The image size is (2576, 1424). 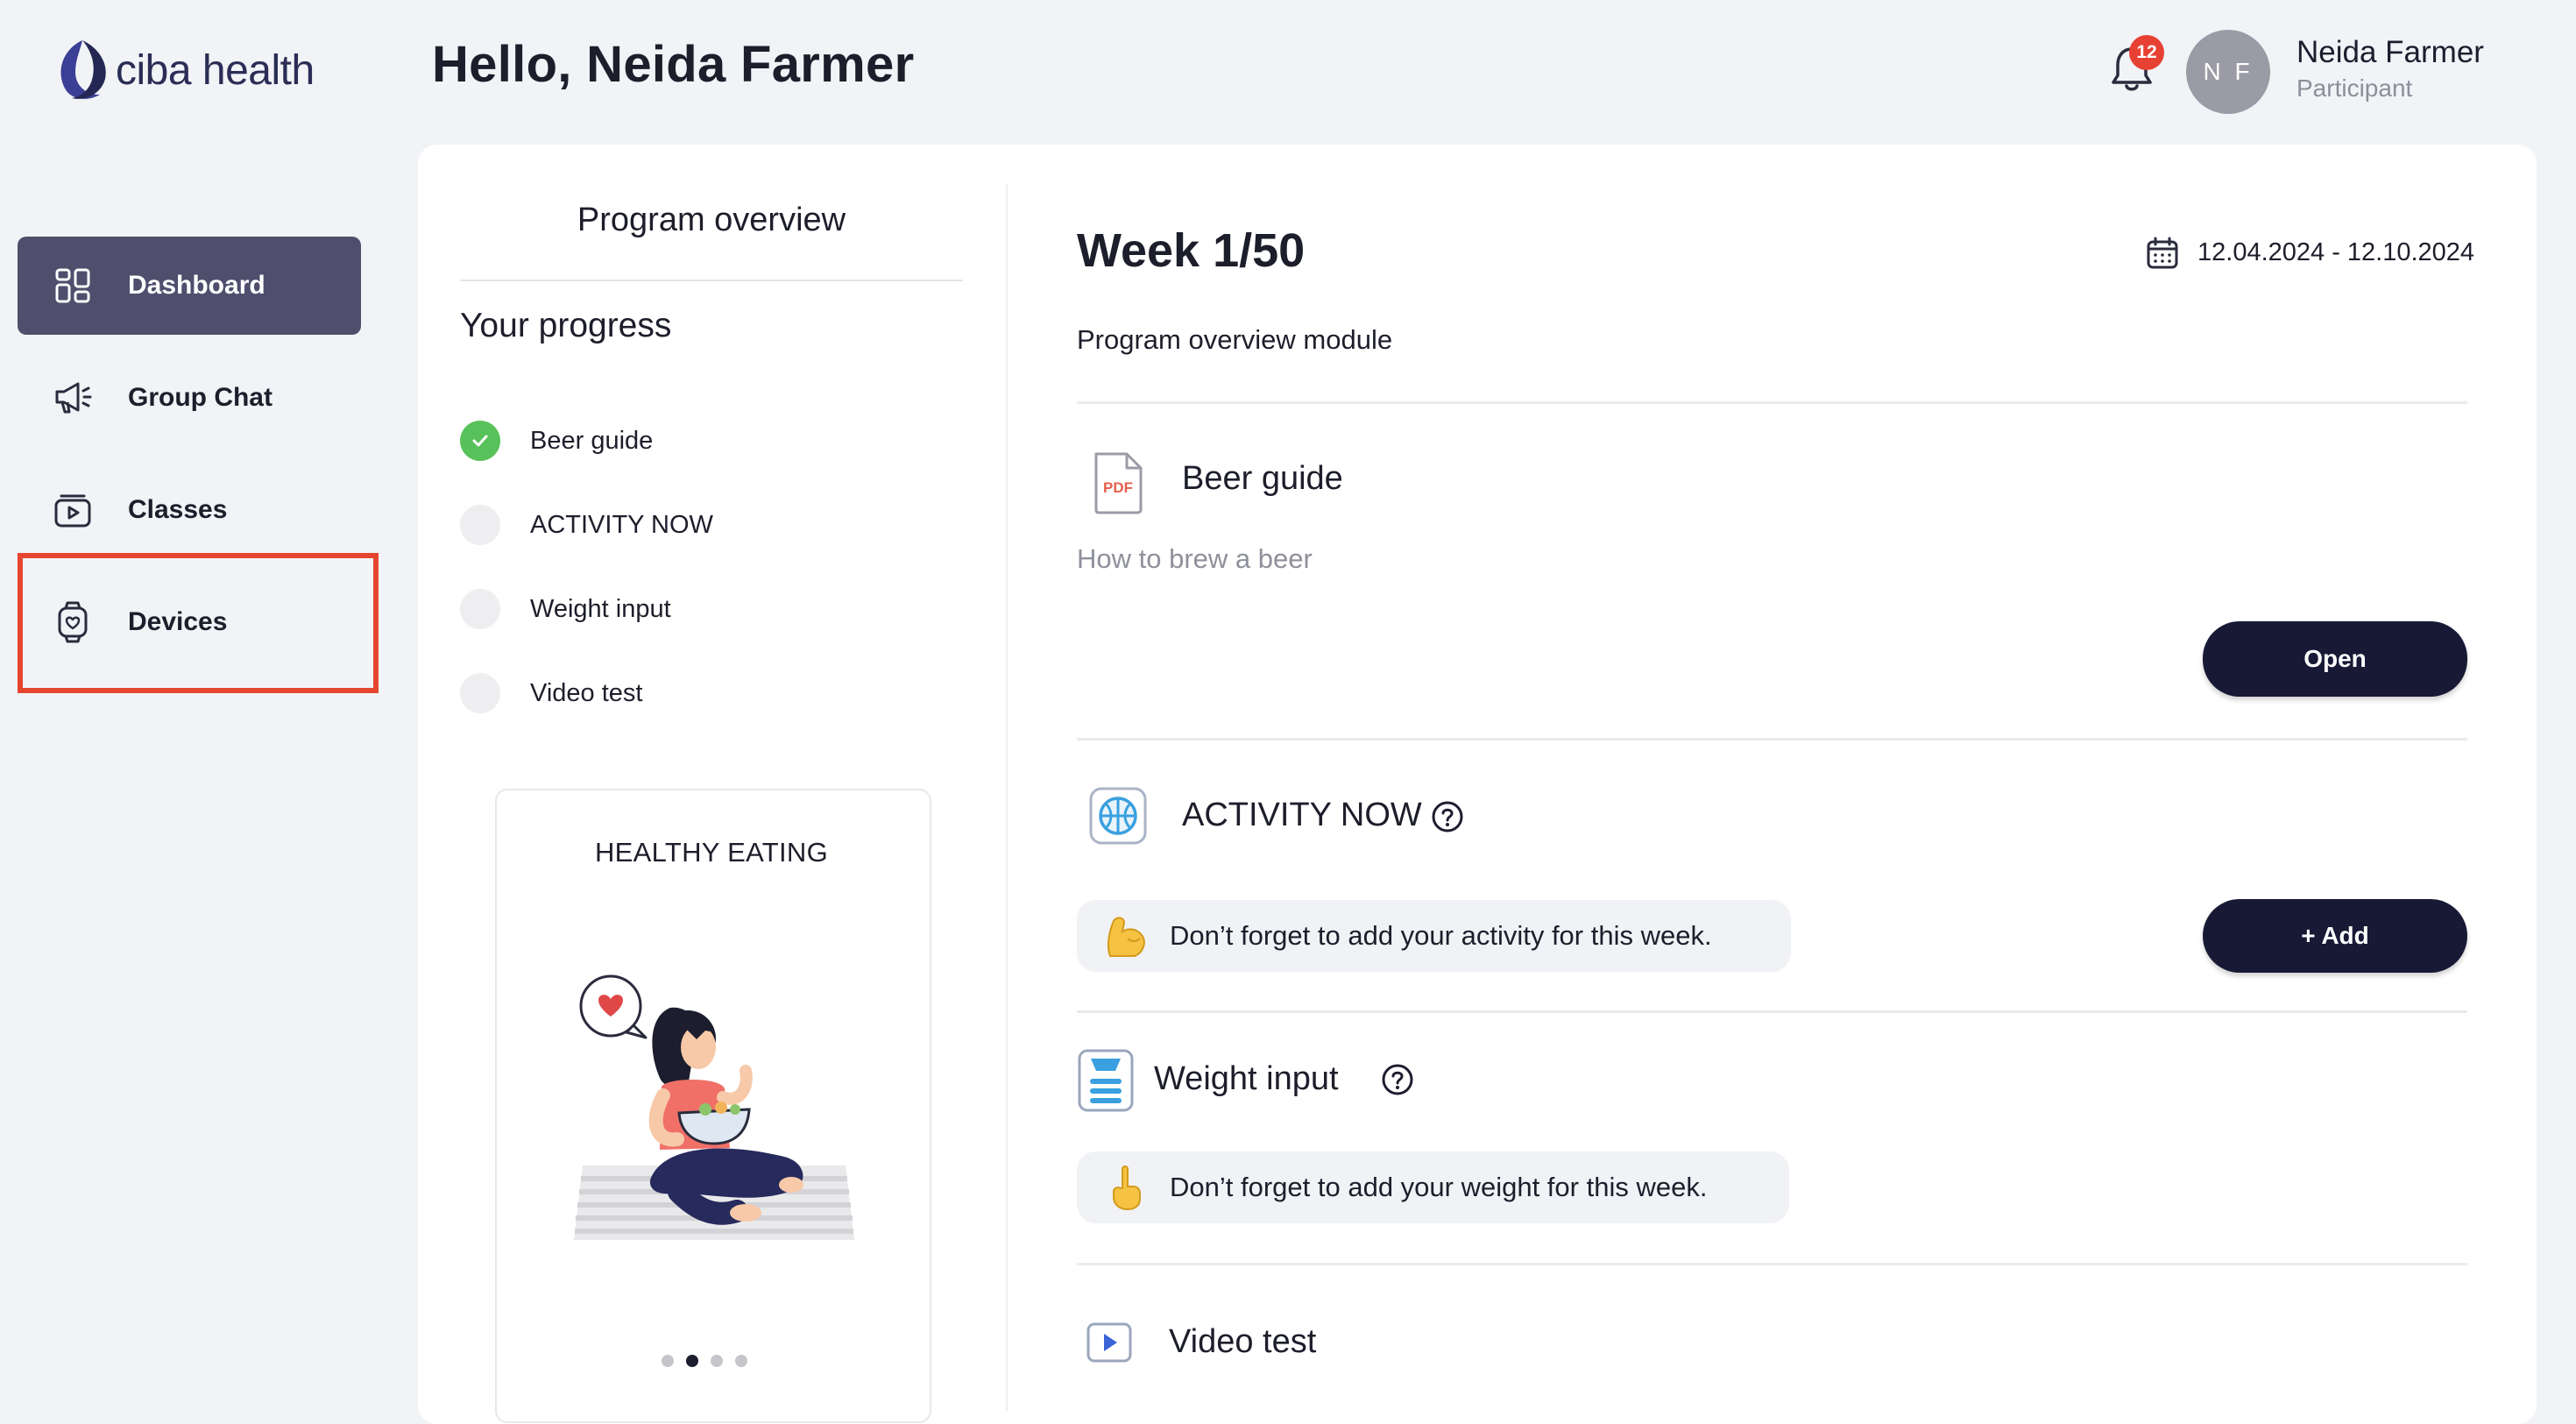 I want to click on tip-card-title: HEALTHY EATING, so click(x=711, y=852).